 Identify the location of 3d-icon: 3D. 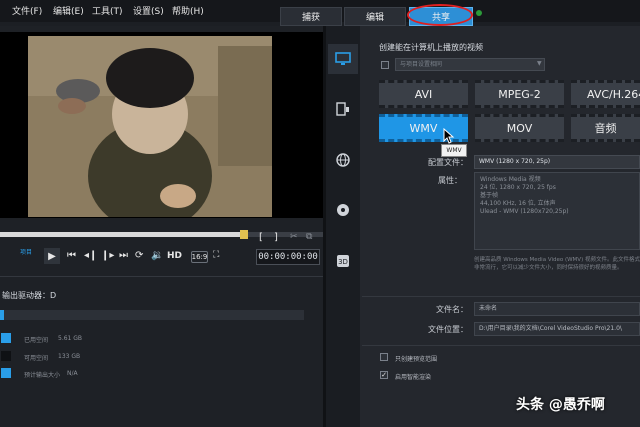
(343, 261).